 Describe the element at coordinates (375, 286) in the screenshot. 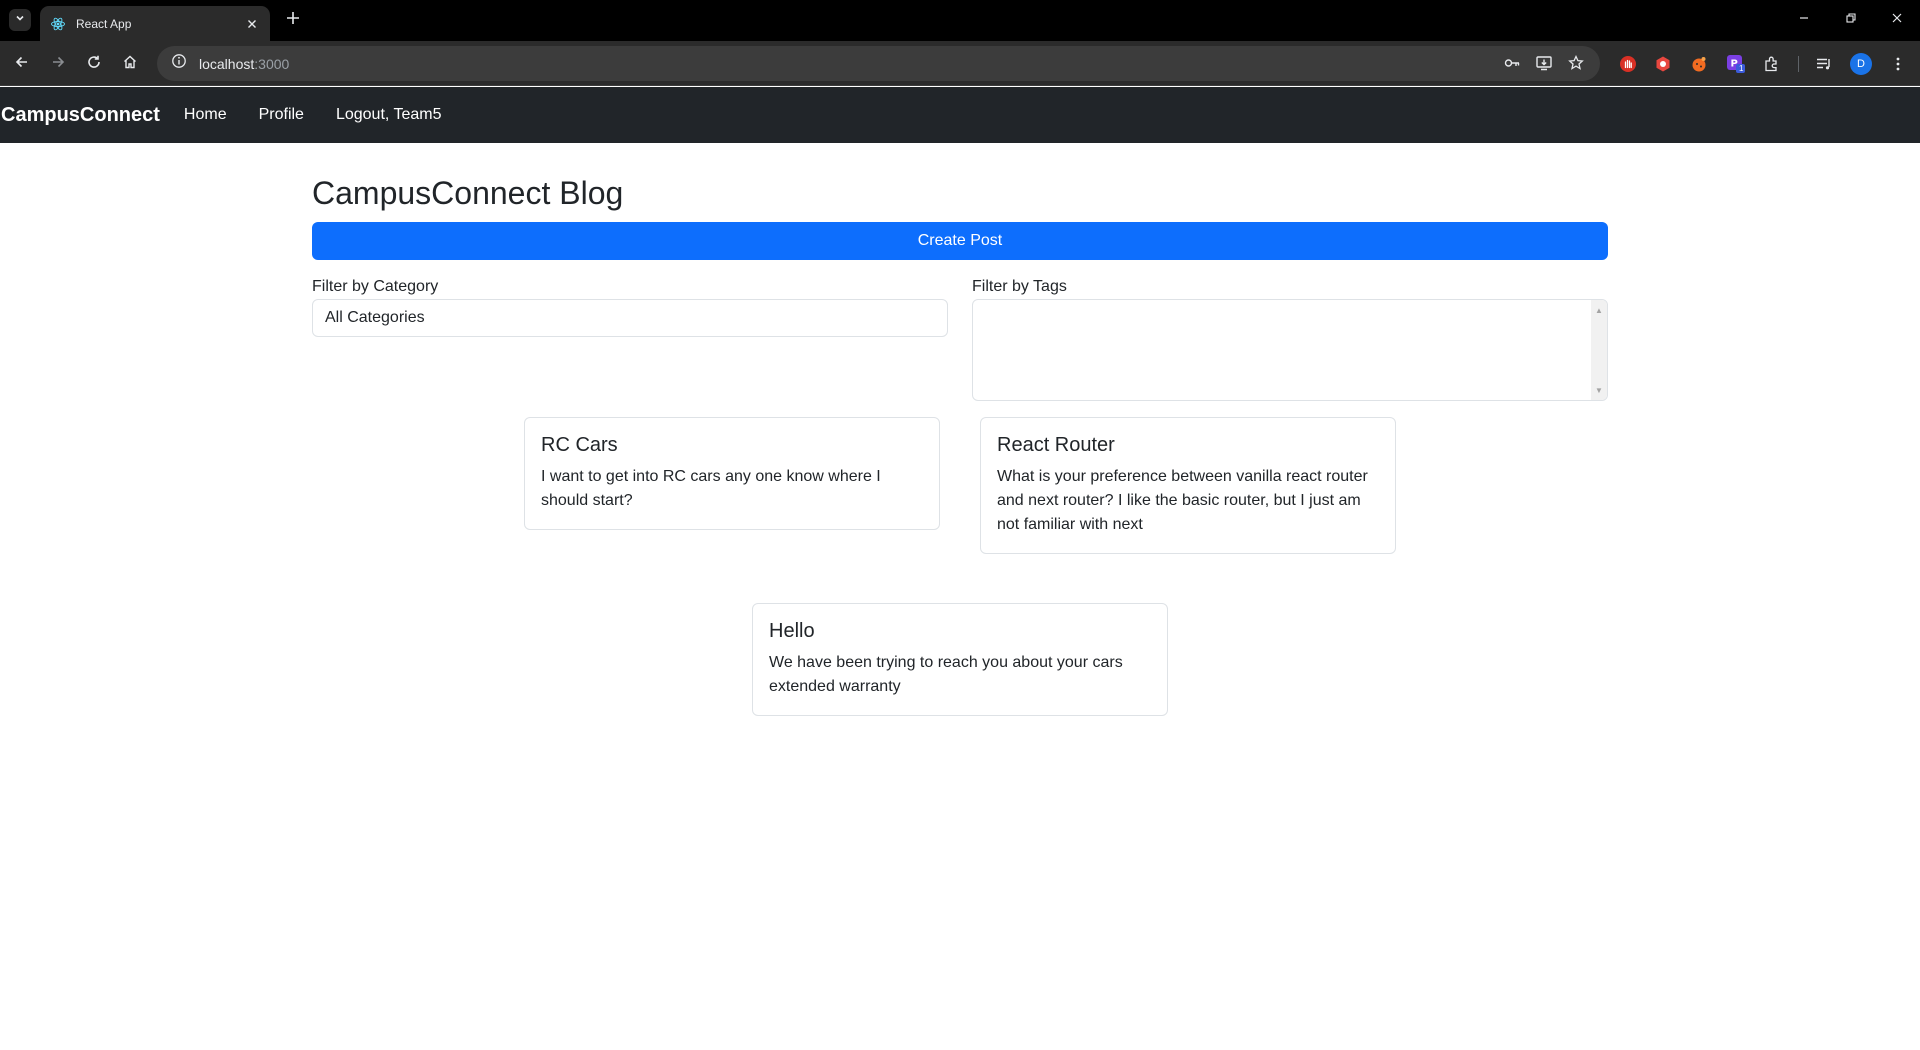

I see `category-filter-label: Filter by Category` at that location.